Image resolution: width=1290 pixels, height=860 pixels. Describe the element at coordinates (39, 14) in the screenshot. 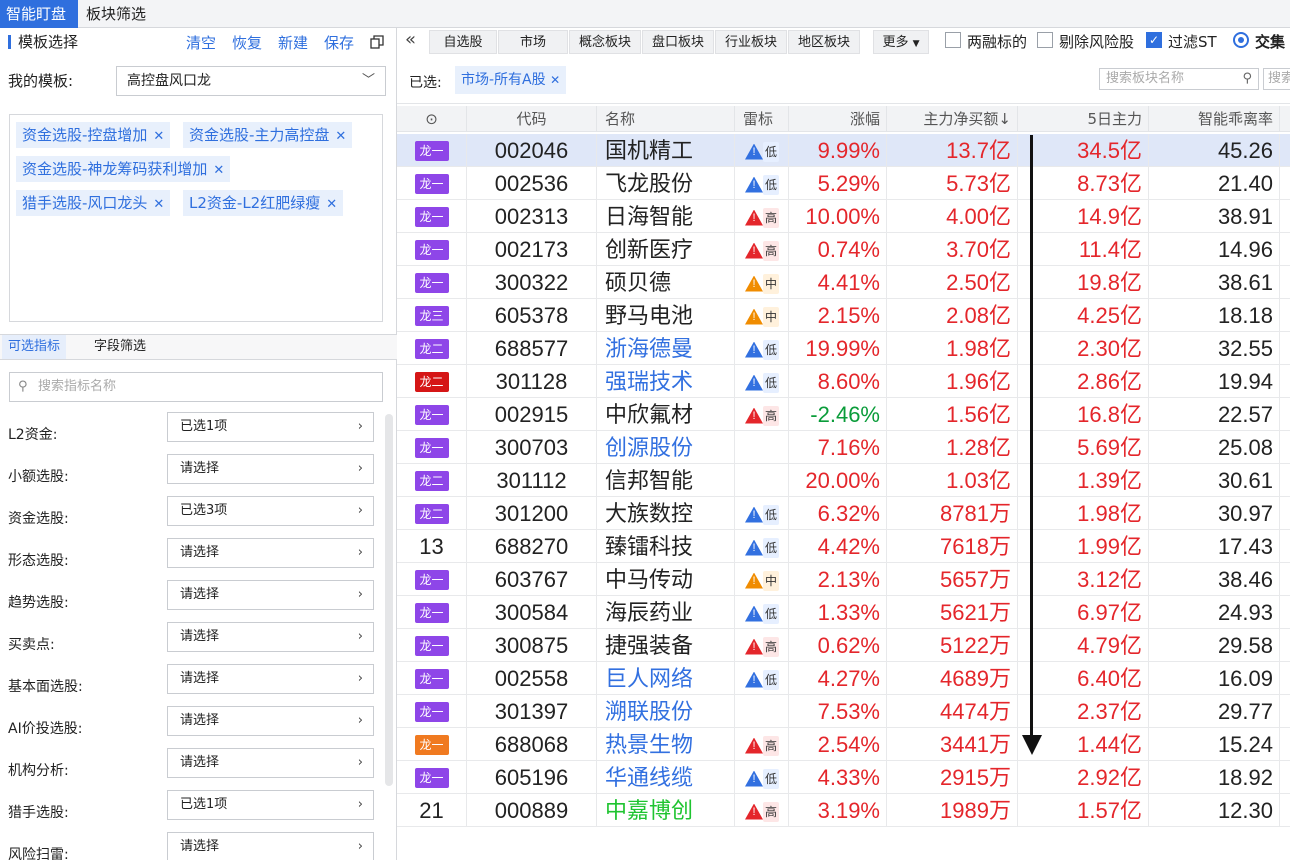

I see `tab-smart-watch: 智能盯盘` at that location.